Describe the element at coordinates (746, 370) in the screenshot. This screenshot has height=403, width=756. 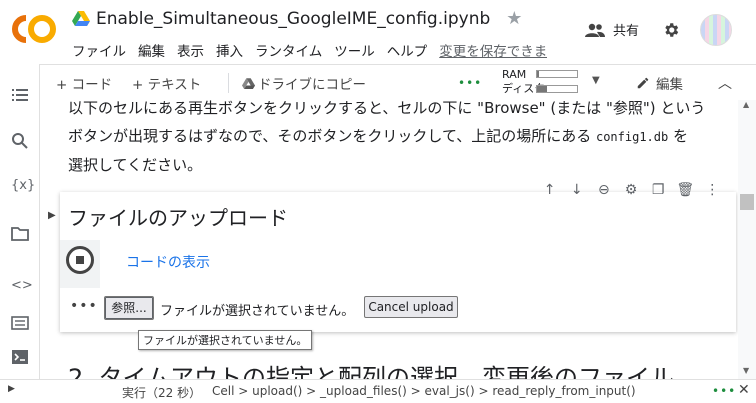
I see `scroll-down-icon: ▼` at that location.